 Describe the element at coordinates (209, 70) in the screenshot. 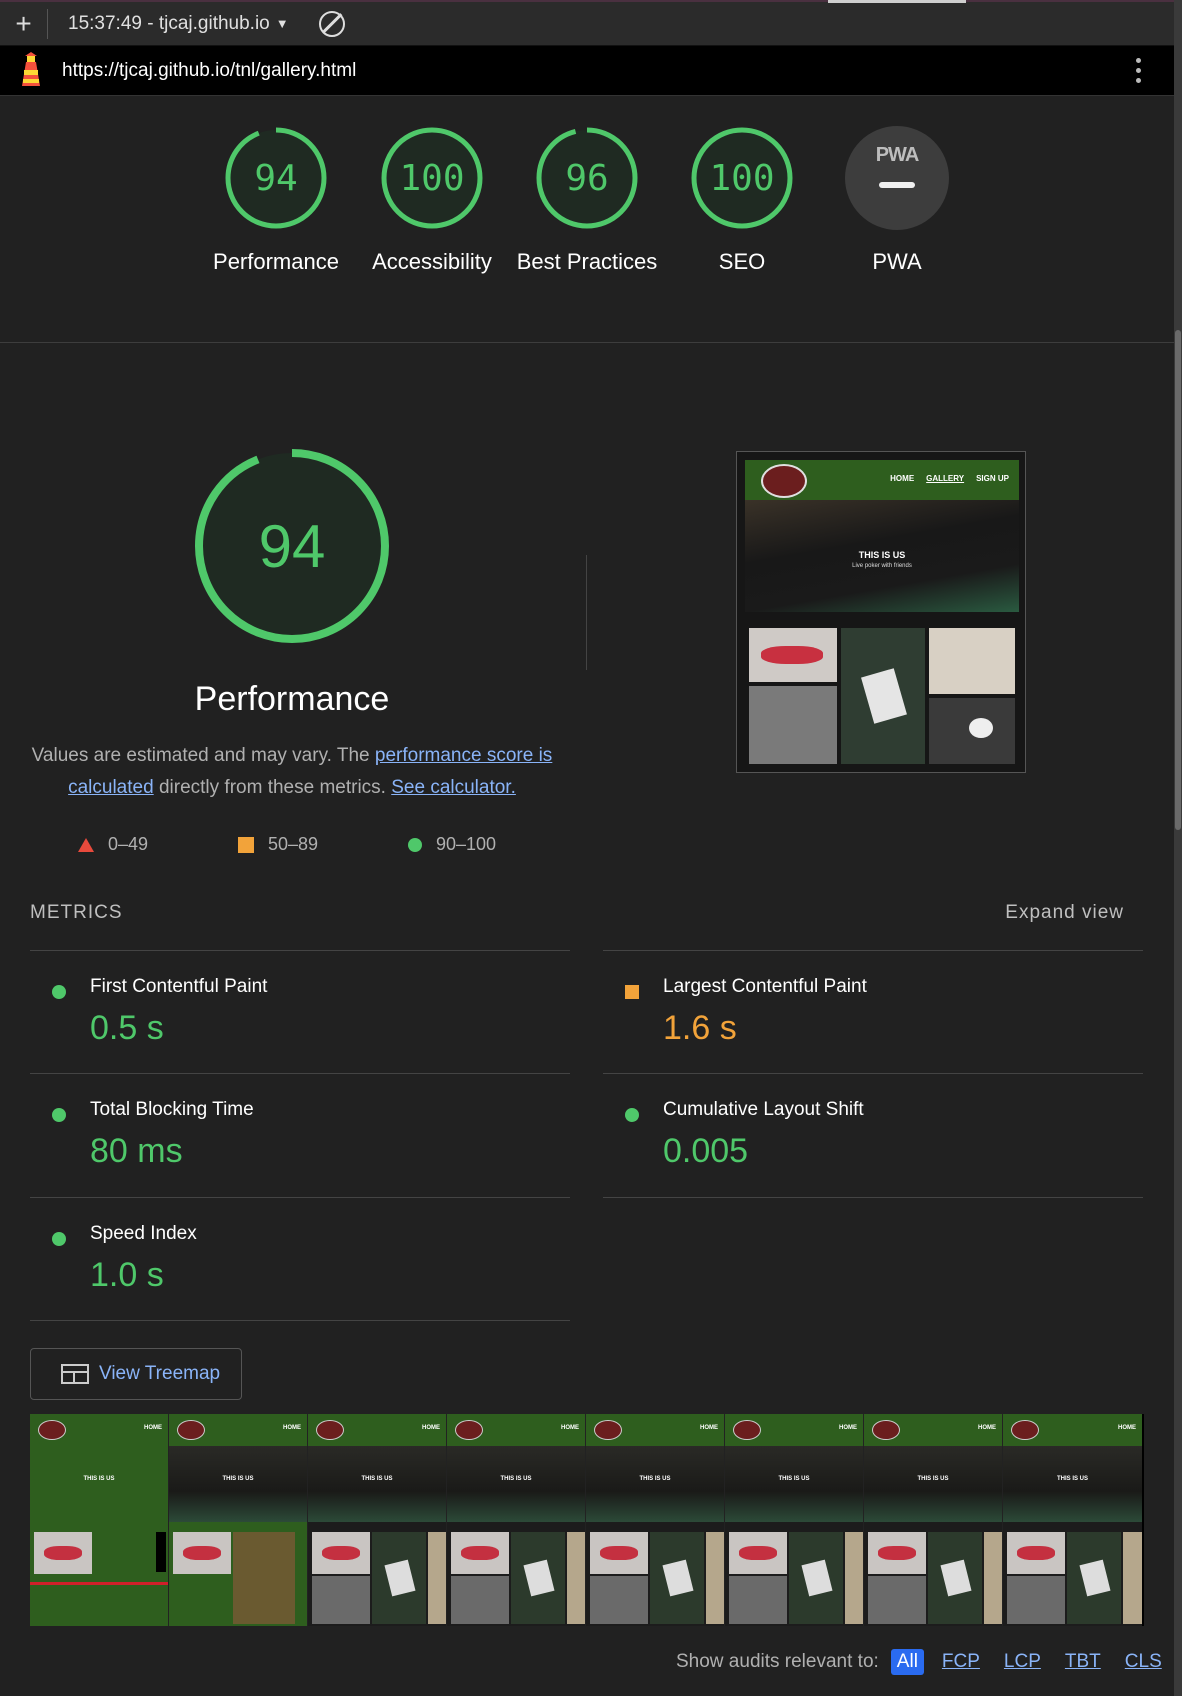

I see `page-url: https://tjcaj.github.io/tnl/gallery.html` at that location.